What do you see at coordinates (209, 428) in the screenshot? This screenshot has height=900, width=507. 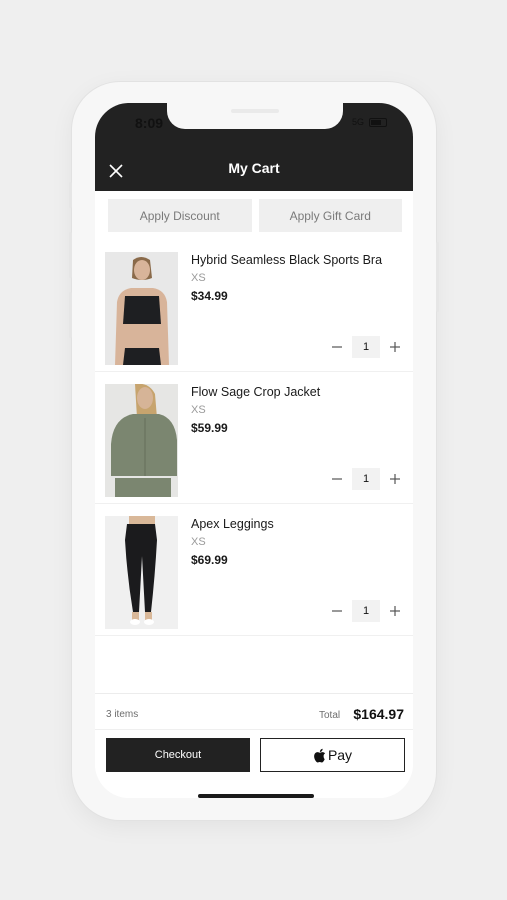 I see `item-price: $59.99` at bounding box center [209, 428].